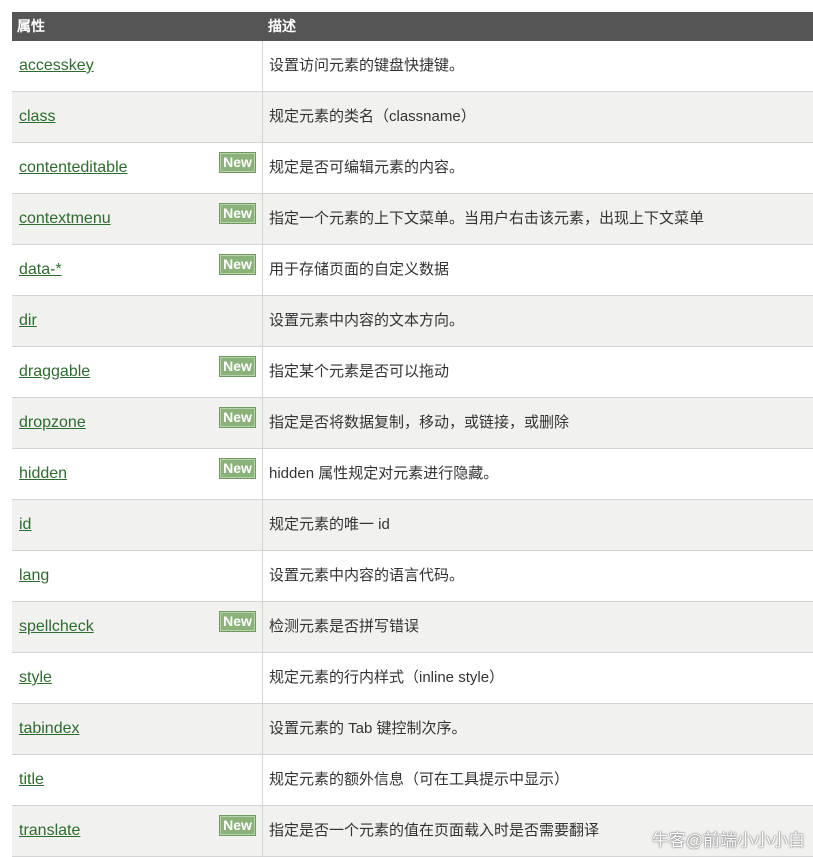  Describe the element at coordinates (137, 525) in the screenshot. I see `attribute-cell: id` at that location.